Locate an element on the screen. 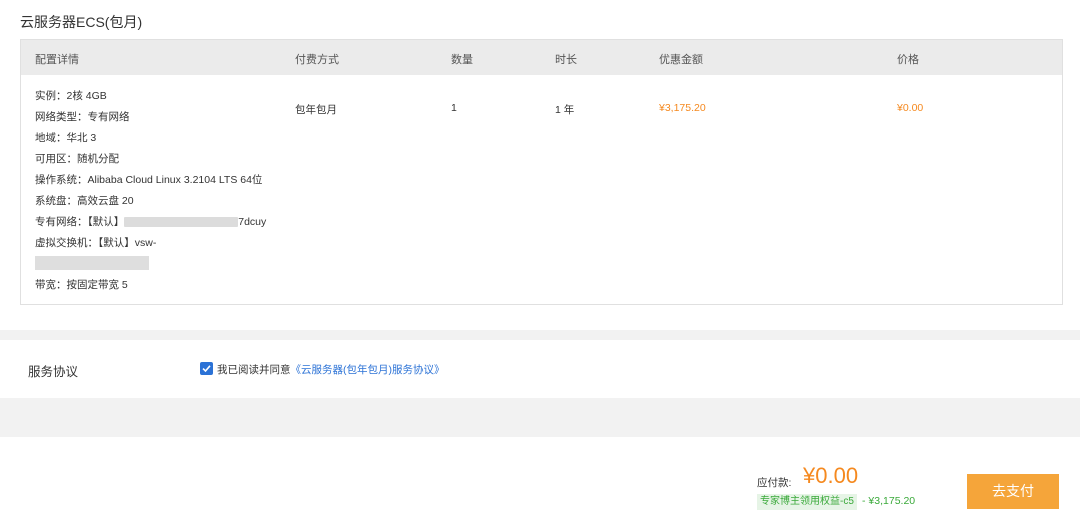 The width and height of the screenshot is (1080, 526). agreement-label: 服务协议 is located at coordinates (53, 372).